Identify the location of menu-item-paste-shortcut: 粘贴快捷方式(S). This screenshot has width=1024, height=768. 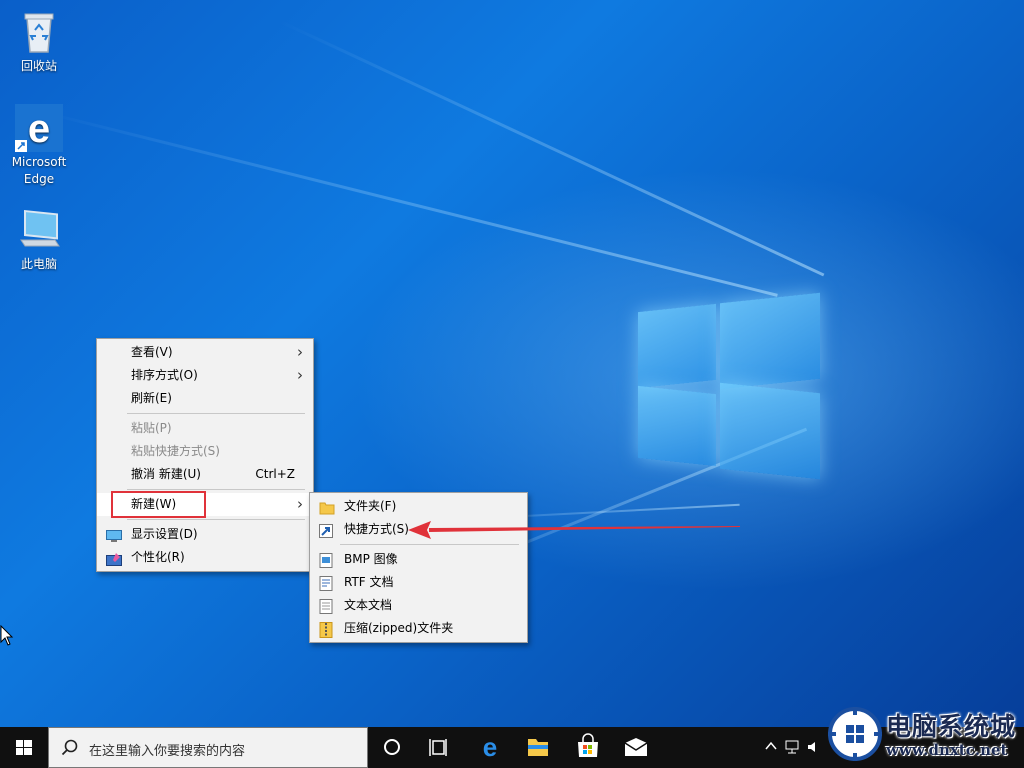
(205, 451).